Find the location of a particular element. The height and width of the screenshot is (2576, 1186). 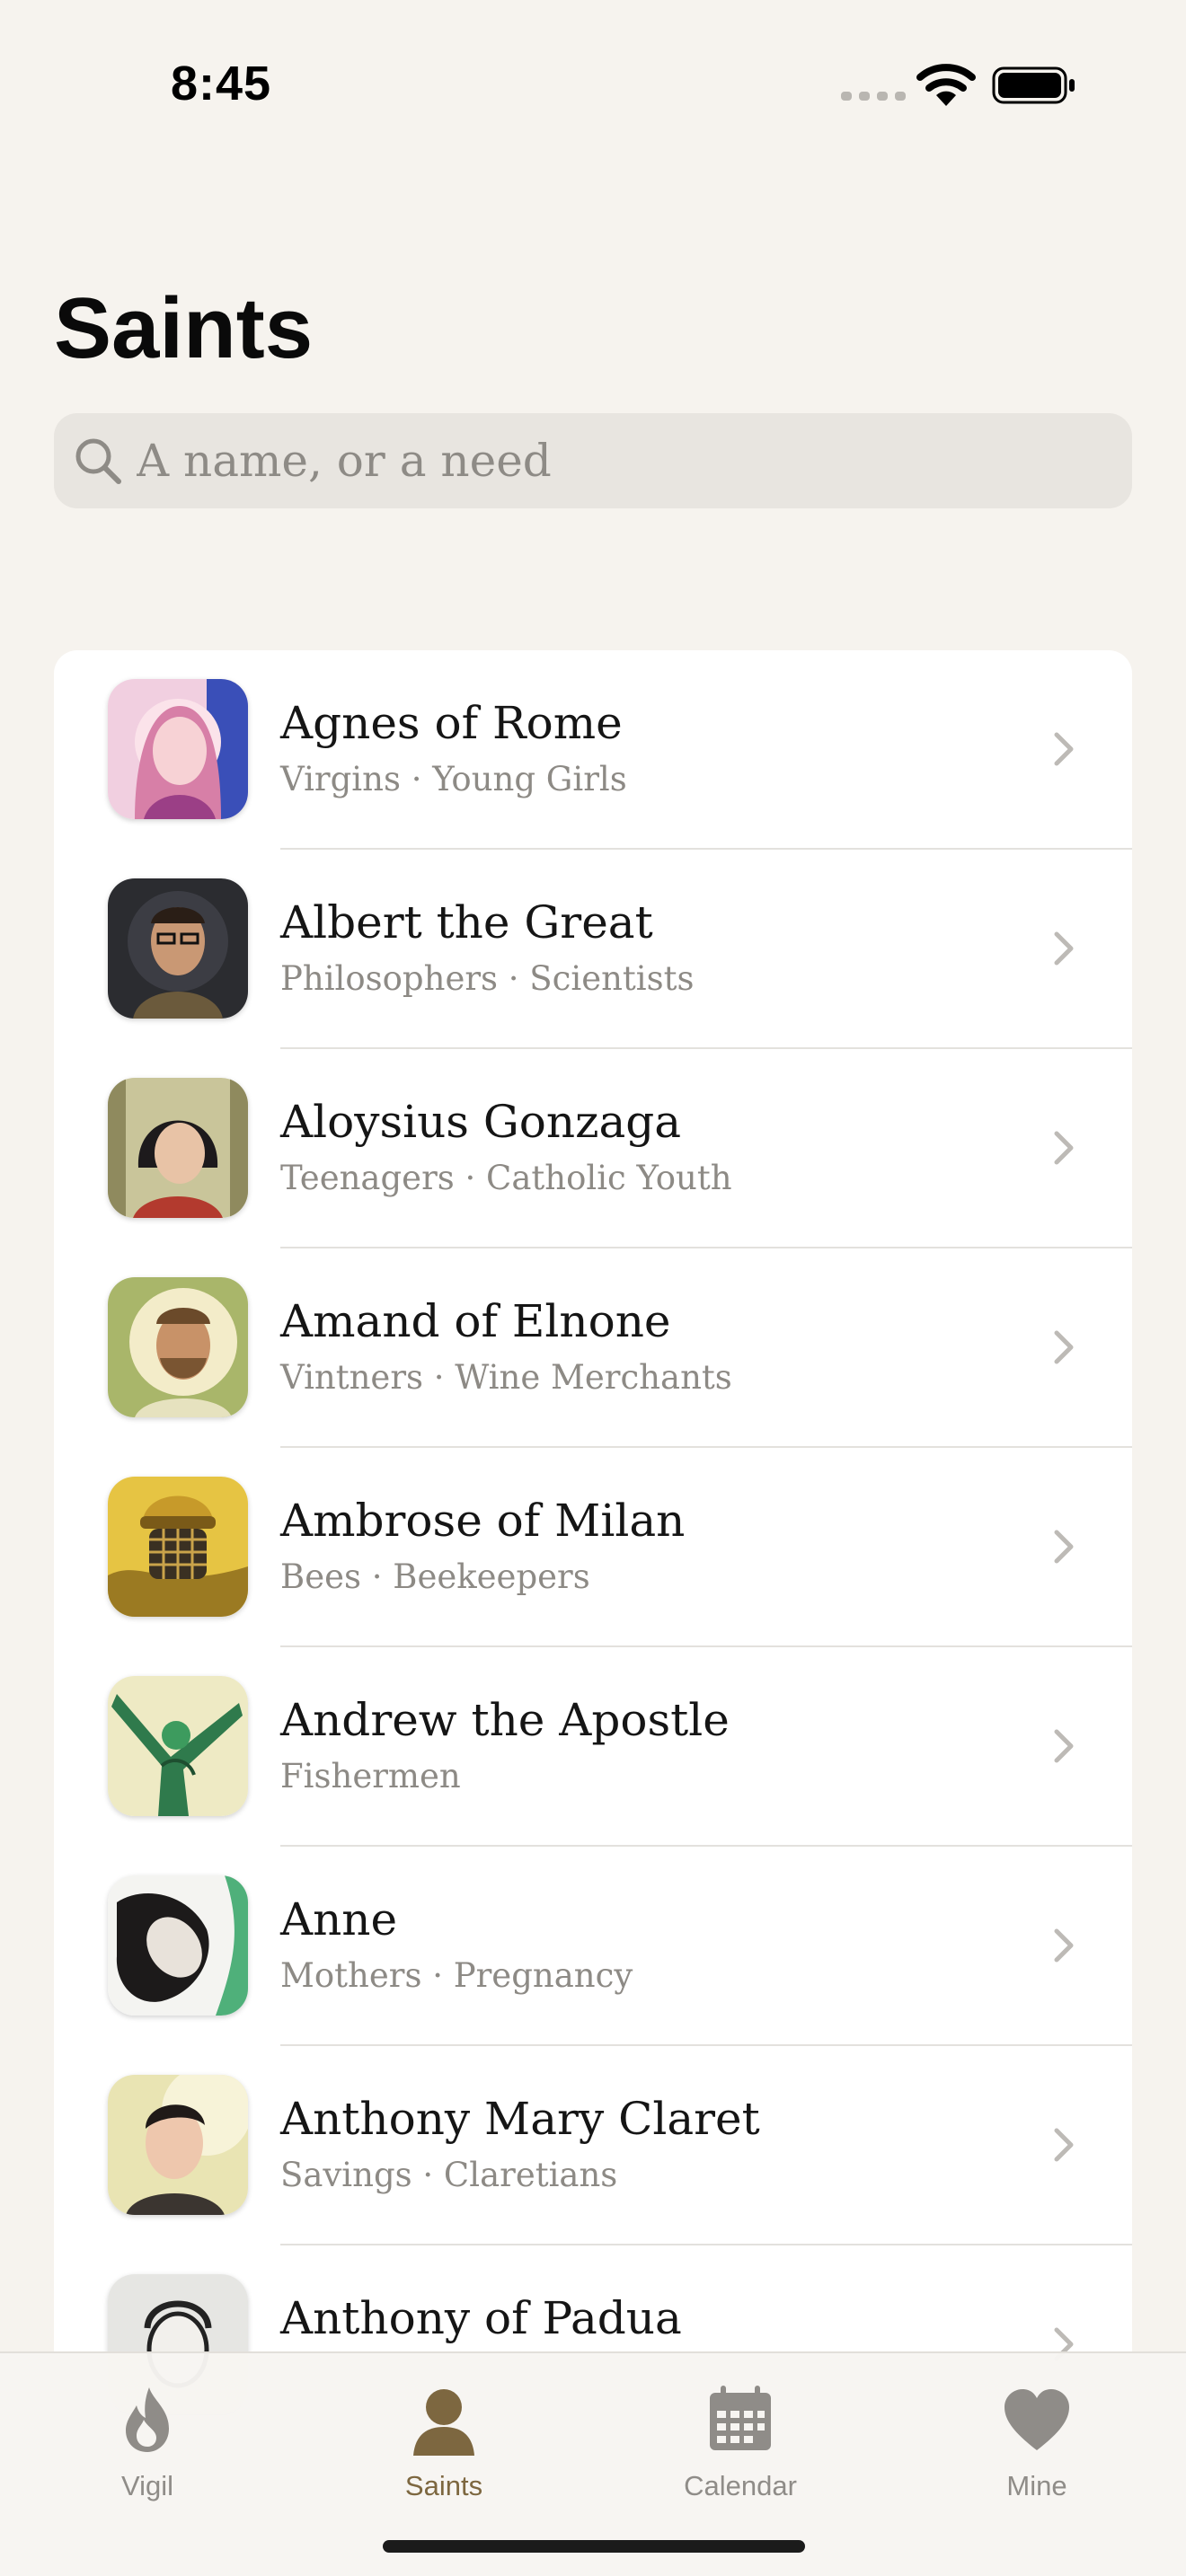

search-field is located at coordinates (593, 460).